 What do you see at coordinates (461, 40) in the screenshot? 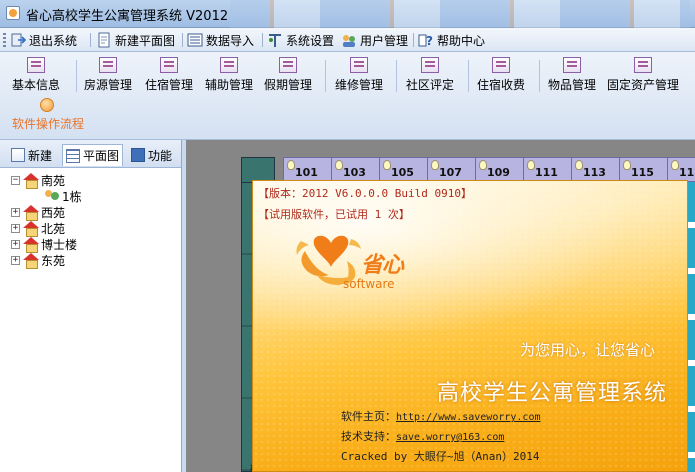
I see `help-center-label: 帮助中心` at bounding box center [461, 40].